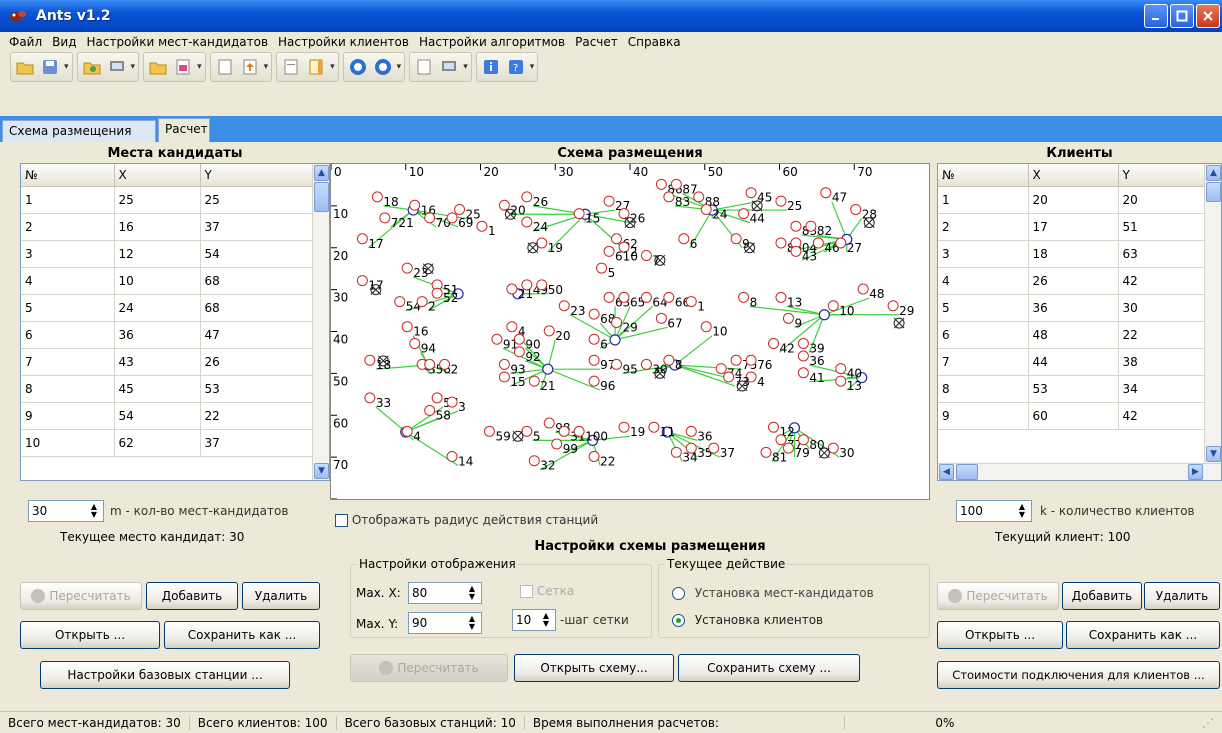  What do you see at coordinates (321, 173) in the screenshot?
I see `scroll-up-icon: ▲` at bounding box center [321, 173].